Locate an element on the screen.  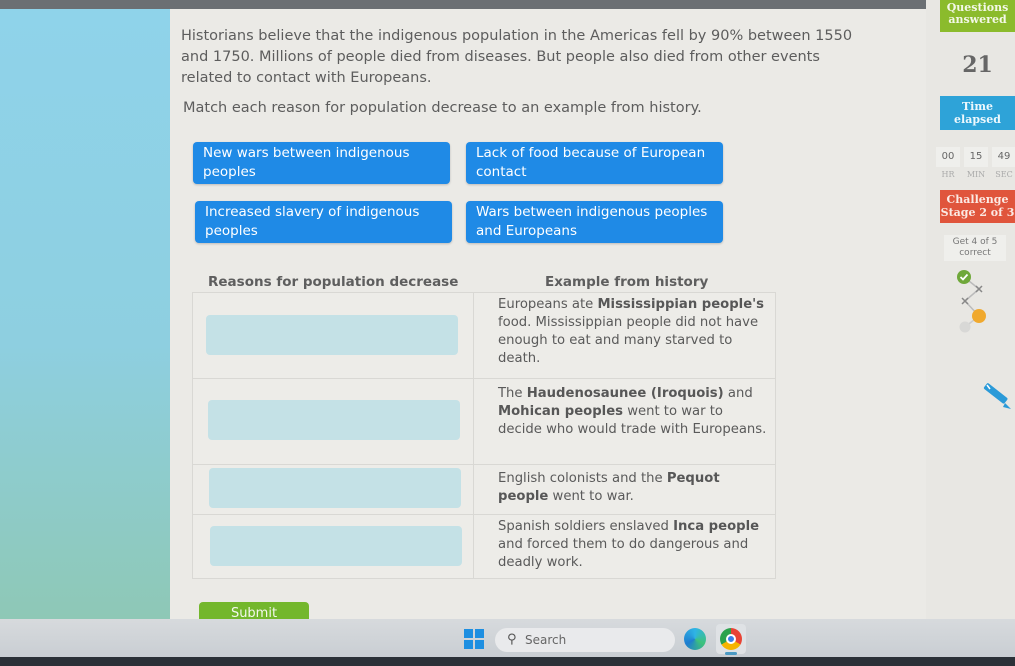
timer-minutes-label: MIN is located at coordinates (976, 174).